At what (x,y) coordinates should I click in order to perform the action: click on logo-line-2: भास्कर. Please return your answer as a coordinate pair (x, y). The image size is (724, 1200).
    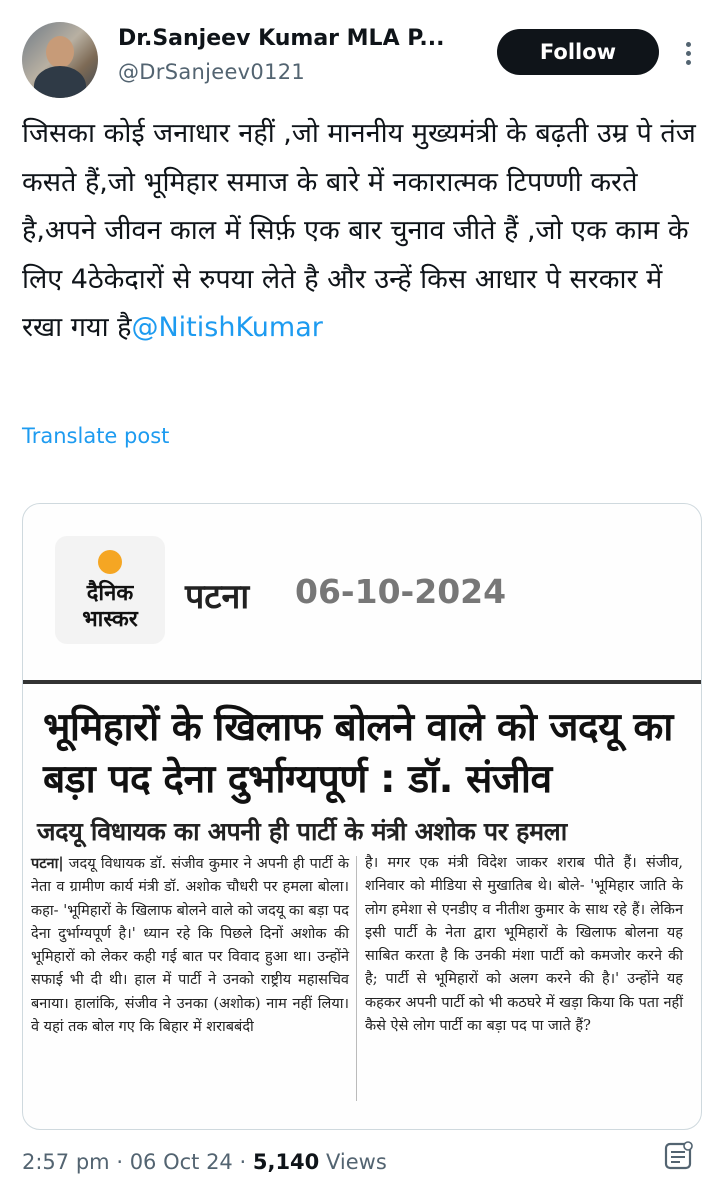
    Looking at the image, I should click on (110, 619).